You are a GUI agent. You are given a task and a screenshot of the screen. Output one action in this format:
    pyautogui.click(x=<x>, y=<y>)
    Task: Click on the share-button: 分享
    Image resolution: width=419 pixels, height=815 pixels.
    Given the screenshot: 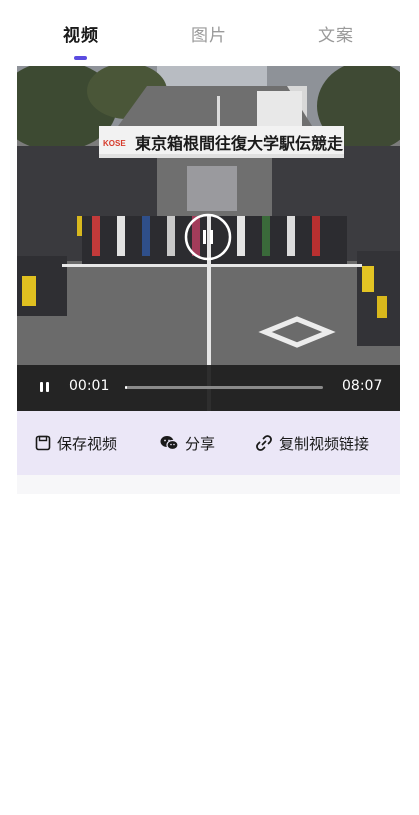 What is the action you would take?
    pyautogui.click(x=187, y=443)
    